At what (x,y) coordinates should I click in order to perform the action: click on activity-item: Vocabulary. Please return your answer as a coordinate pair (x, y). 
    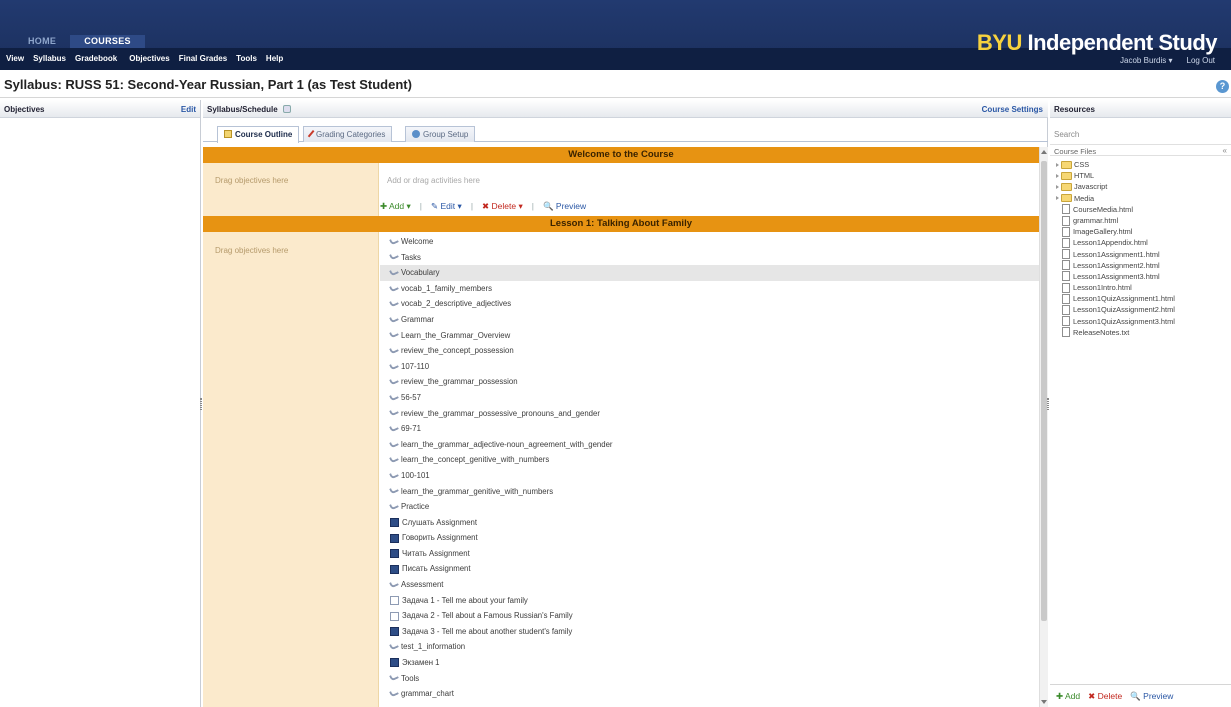
    Looking at the image, I should click on (709, 273).